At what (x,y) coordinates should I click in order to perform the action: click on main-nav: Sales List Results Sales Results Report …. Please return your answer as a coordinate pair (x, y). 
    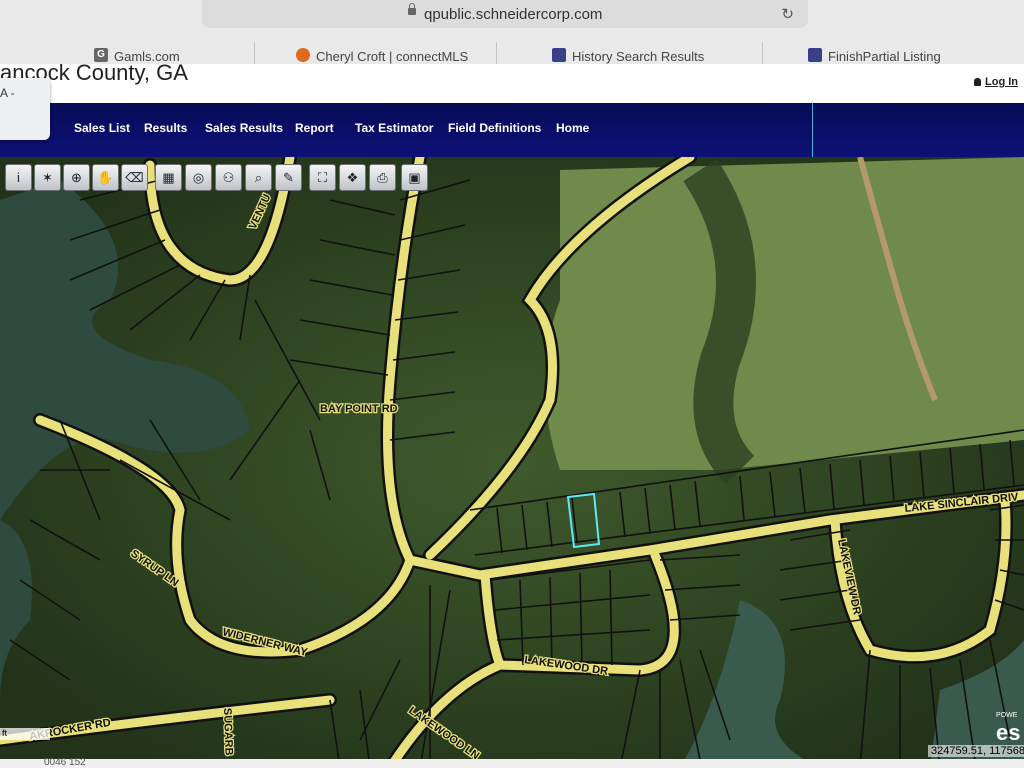
    Looking at the image, I should click on (512, 130).